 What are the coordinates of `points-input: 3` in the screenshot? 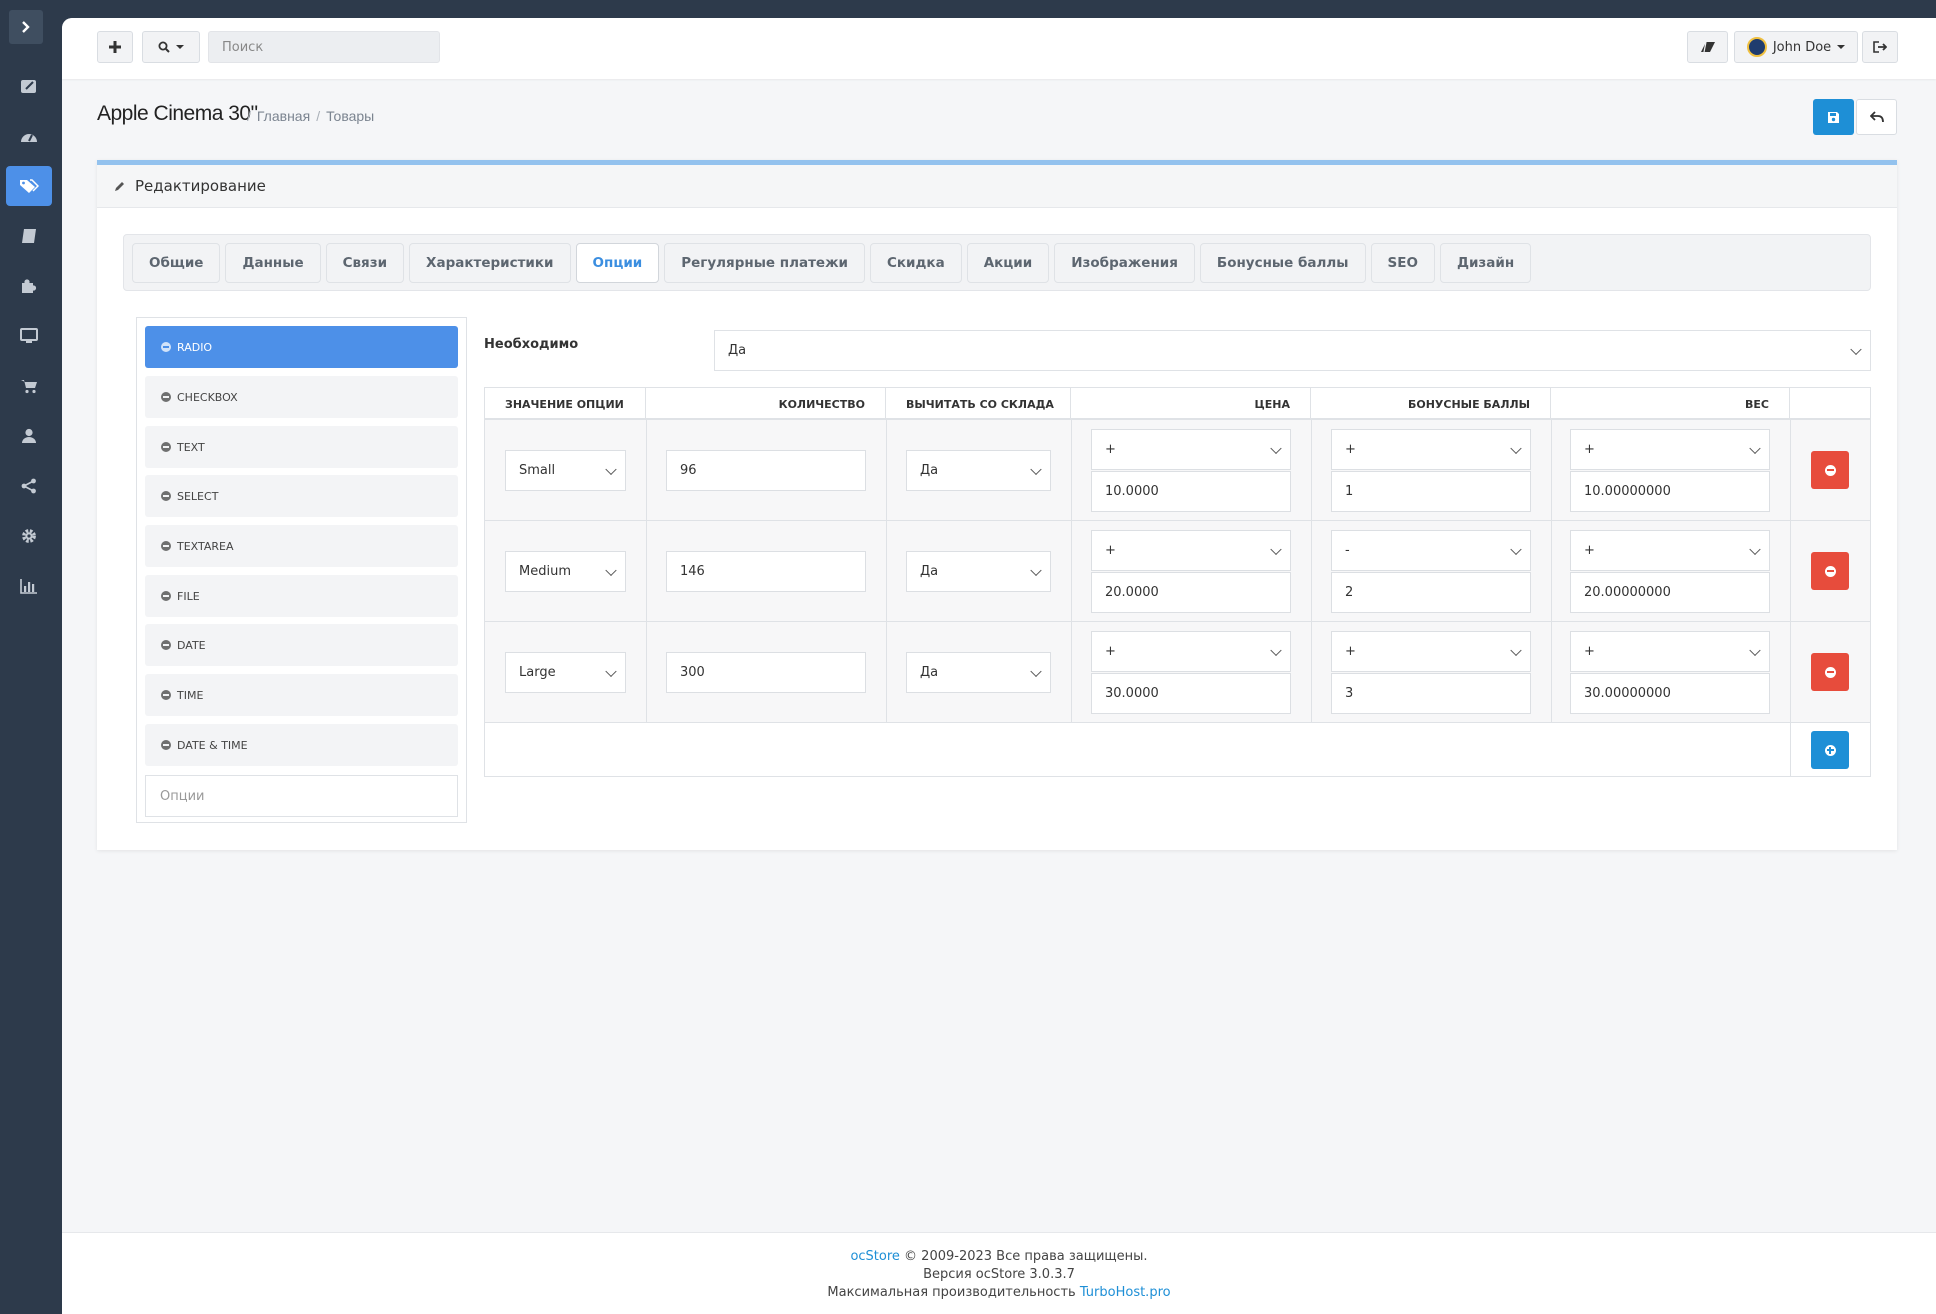 It's located at (1431, 693).